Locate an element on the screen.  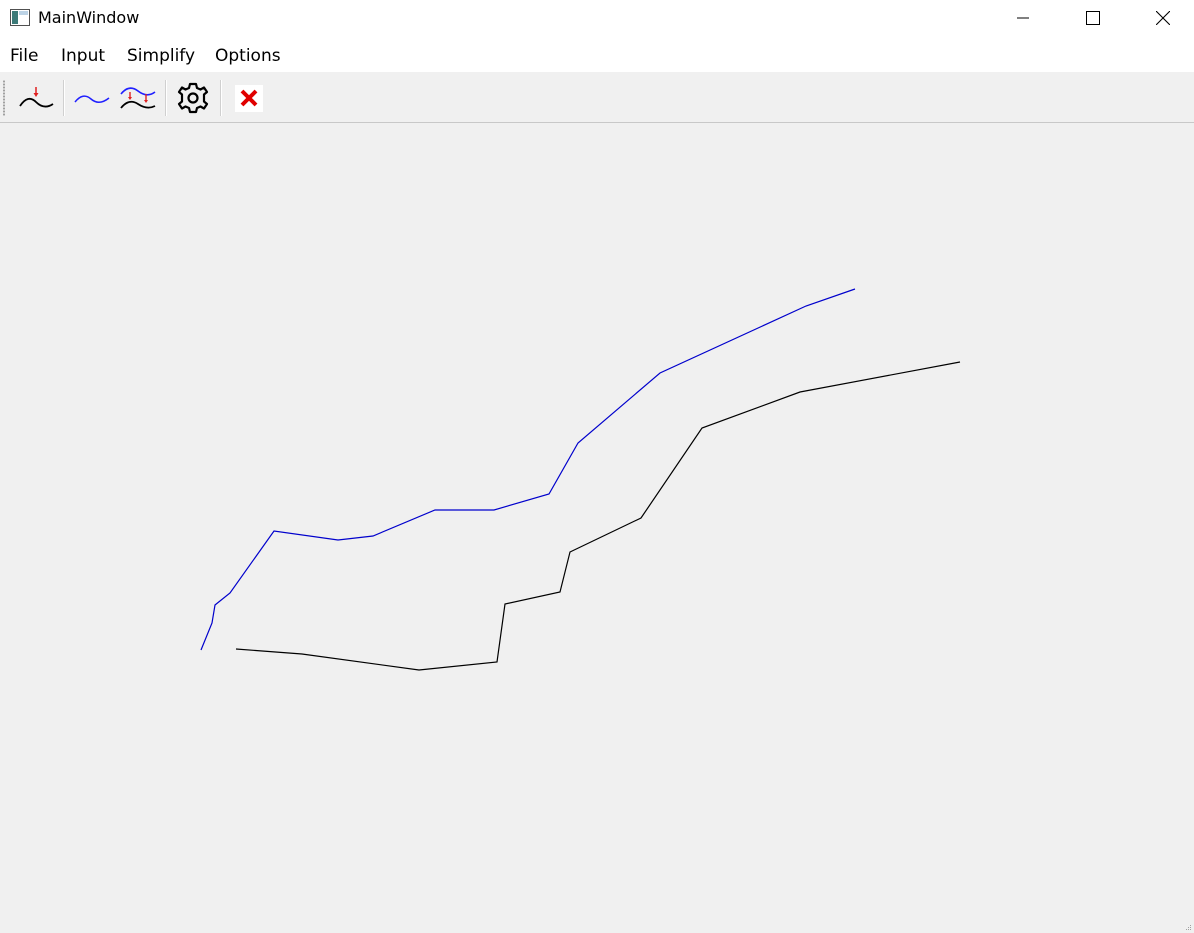
close-icon is located at coordinates (1163, 18).